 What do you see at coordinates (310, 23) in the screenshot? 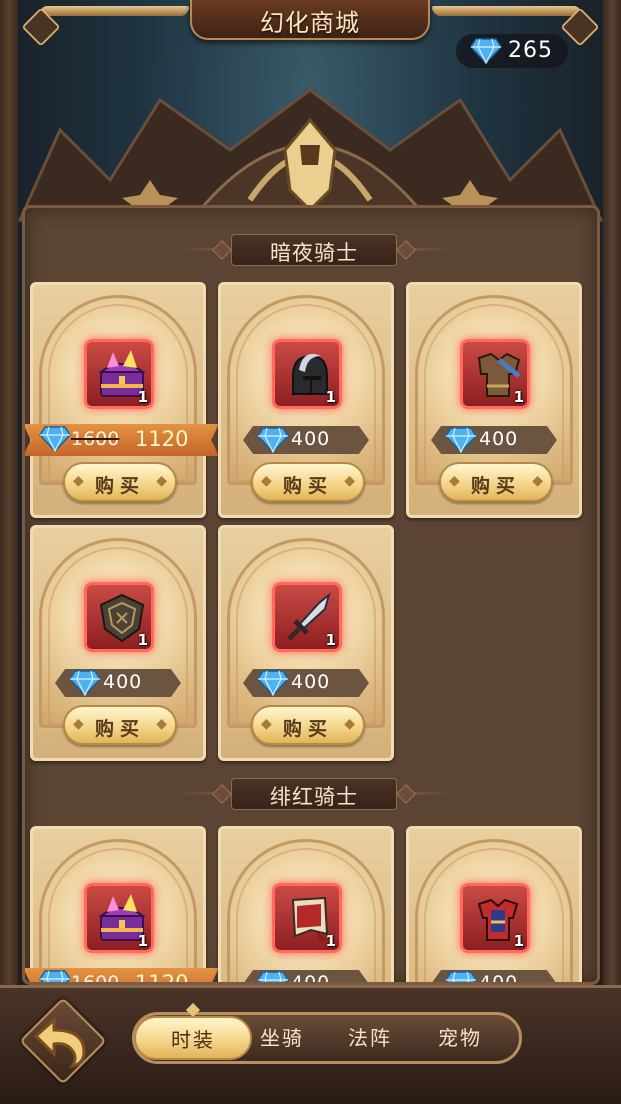
I see `page-title: 幻化商城` at bounding box center [310, 23].